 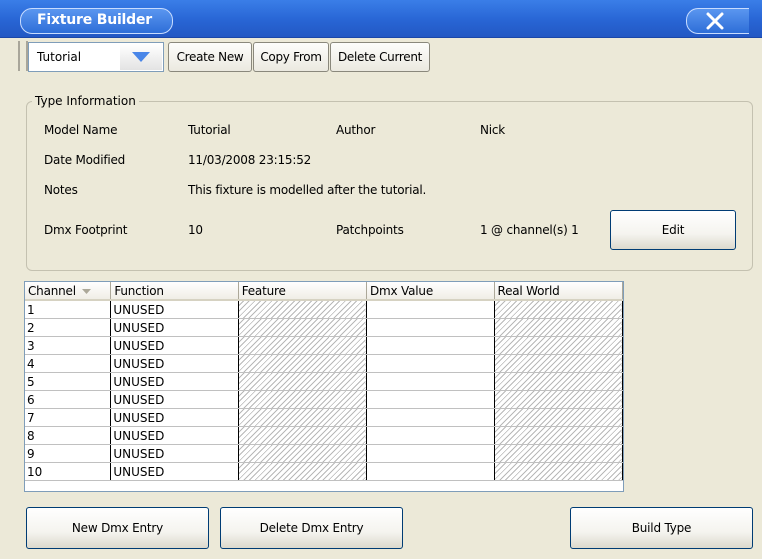 I want to click on type-information-legend: Type Information, so click(x=85, y=101).